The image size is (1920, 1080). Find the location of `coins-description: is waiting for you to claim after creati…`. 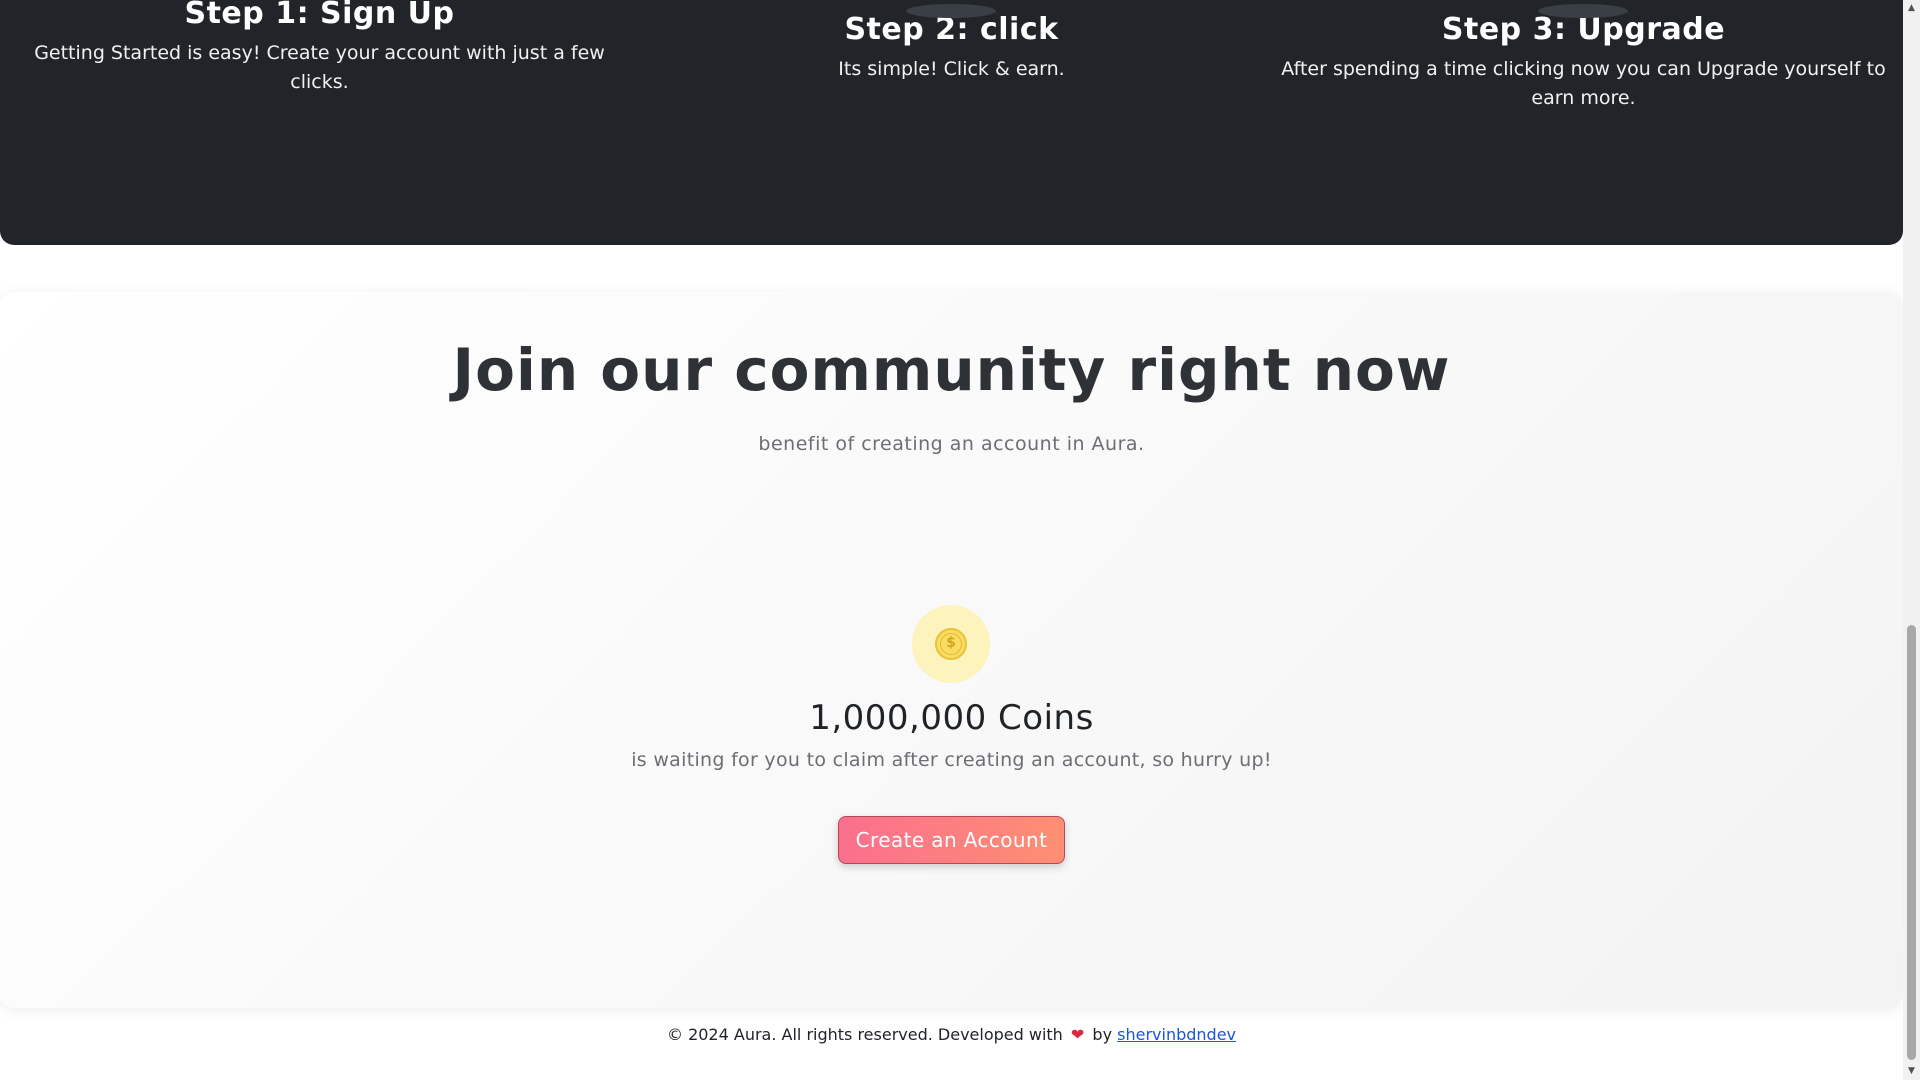

coins-description: is waiting for you to claim after creati… is located at coordinates (951, 760).